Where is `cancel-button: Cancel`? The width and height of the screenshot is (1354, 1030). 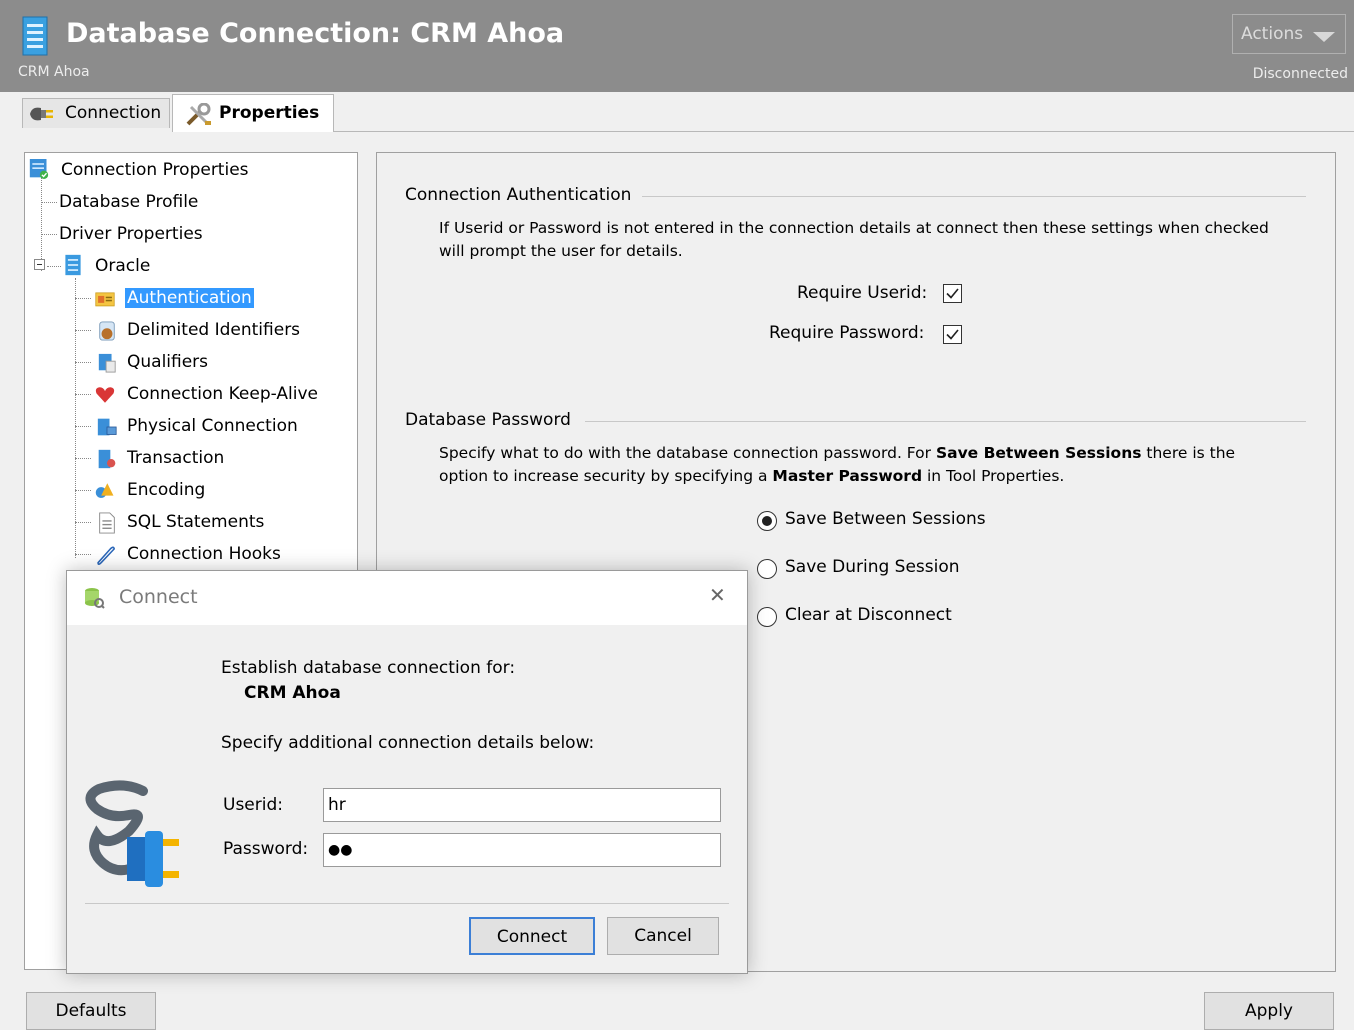 cancel-button: Cancel is located at coordinates (663, 936).